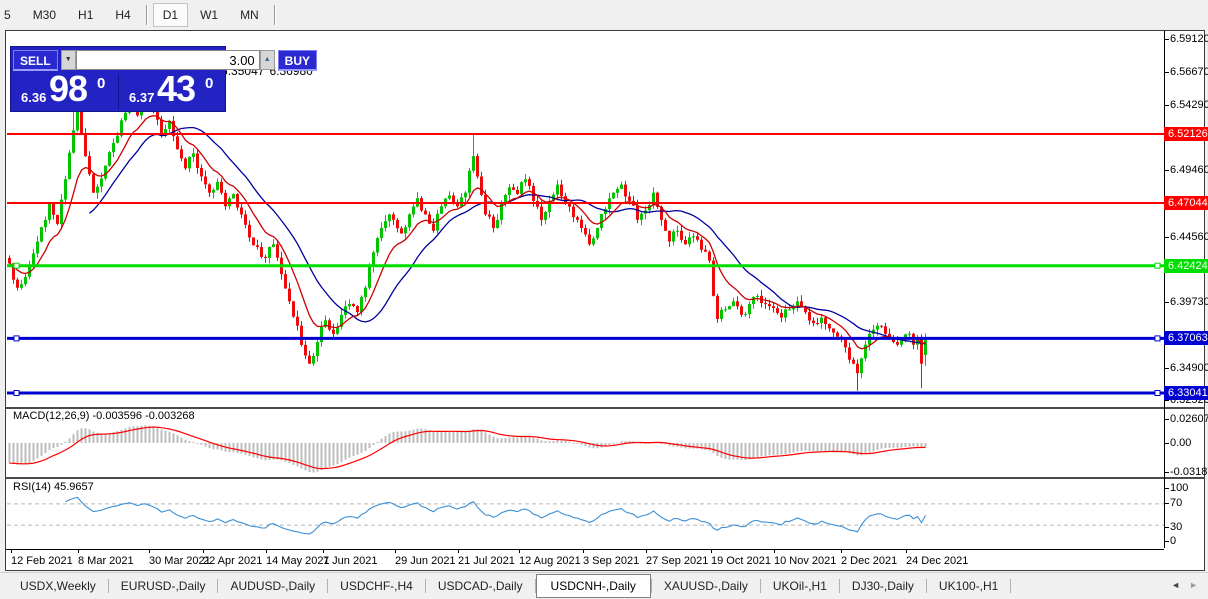 This screenshot has width=1208, height=599. I want to click on tabs-scroll-left-icon: ◄, so click(1175, 585).